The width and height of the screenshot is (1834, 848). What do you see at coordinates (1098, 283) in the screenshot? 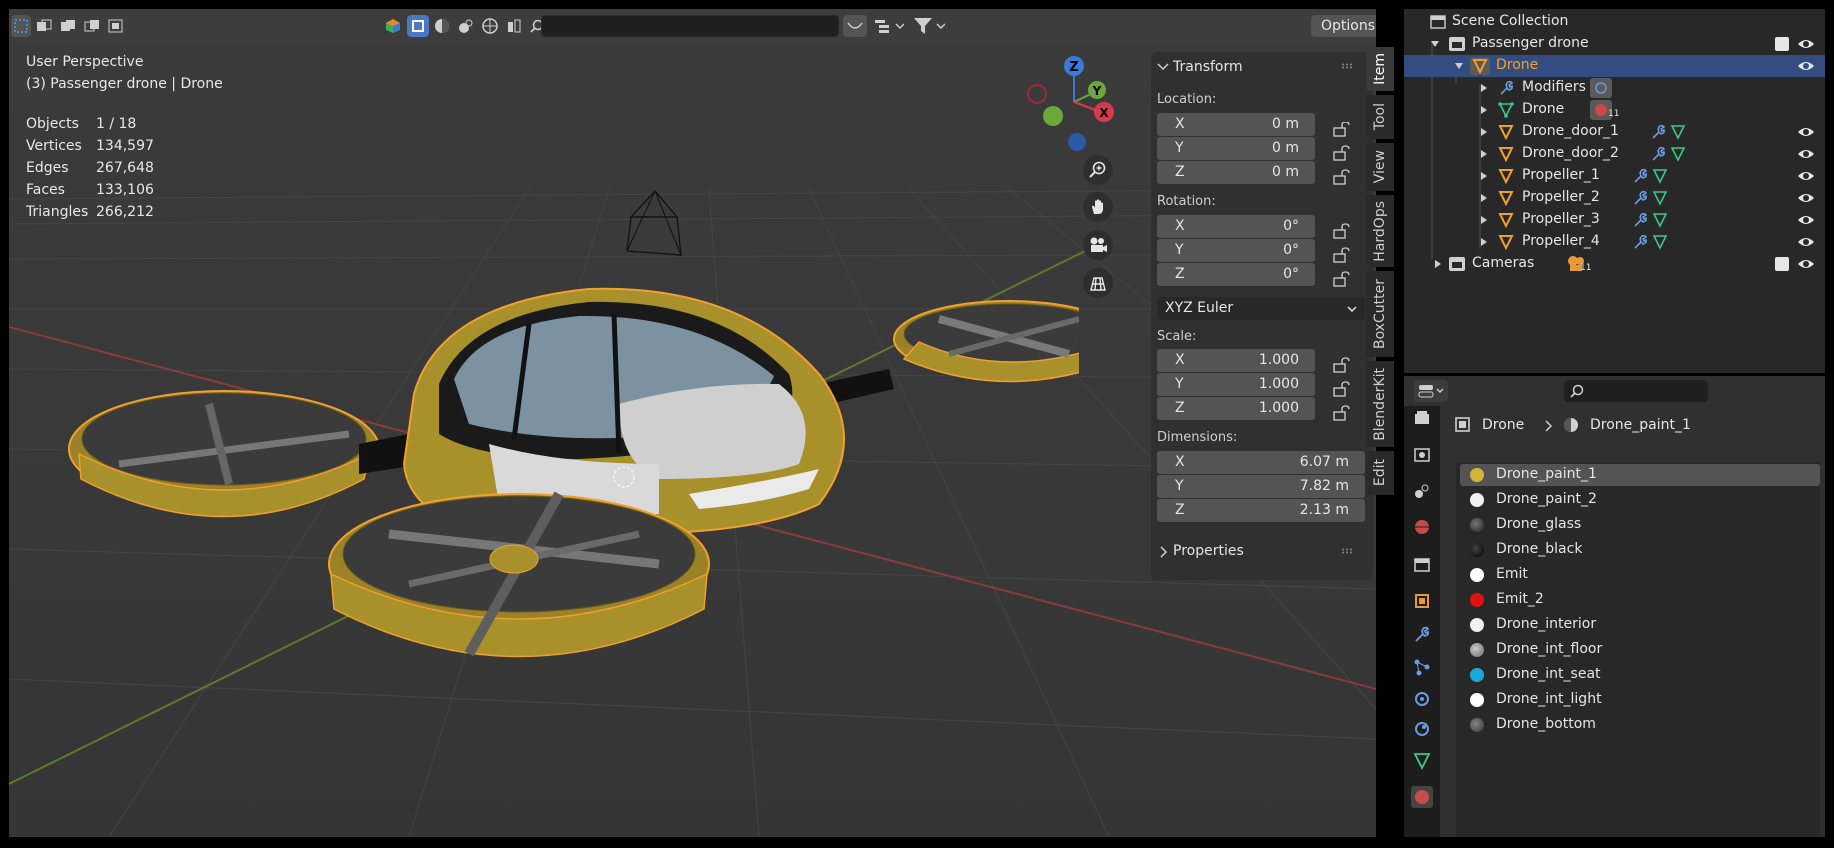
I see `ortho-toggle-button` at bounding box center [1098, 283].